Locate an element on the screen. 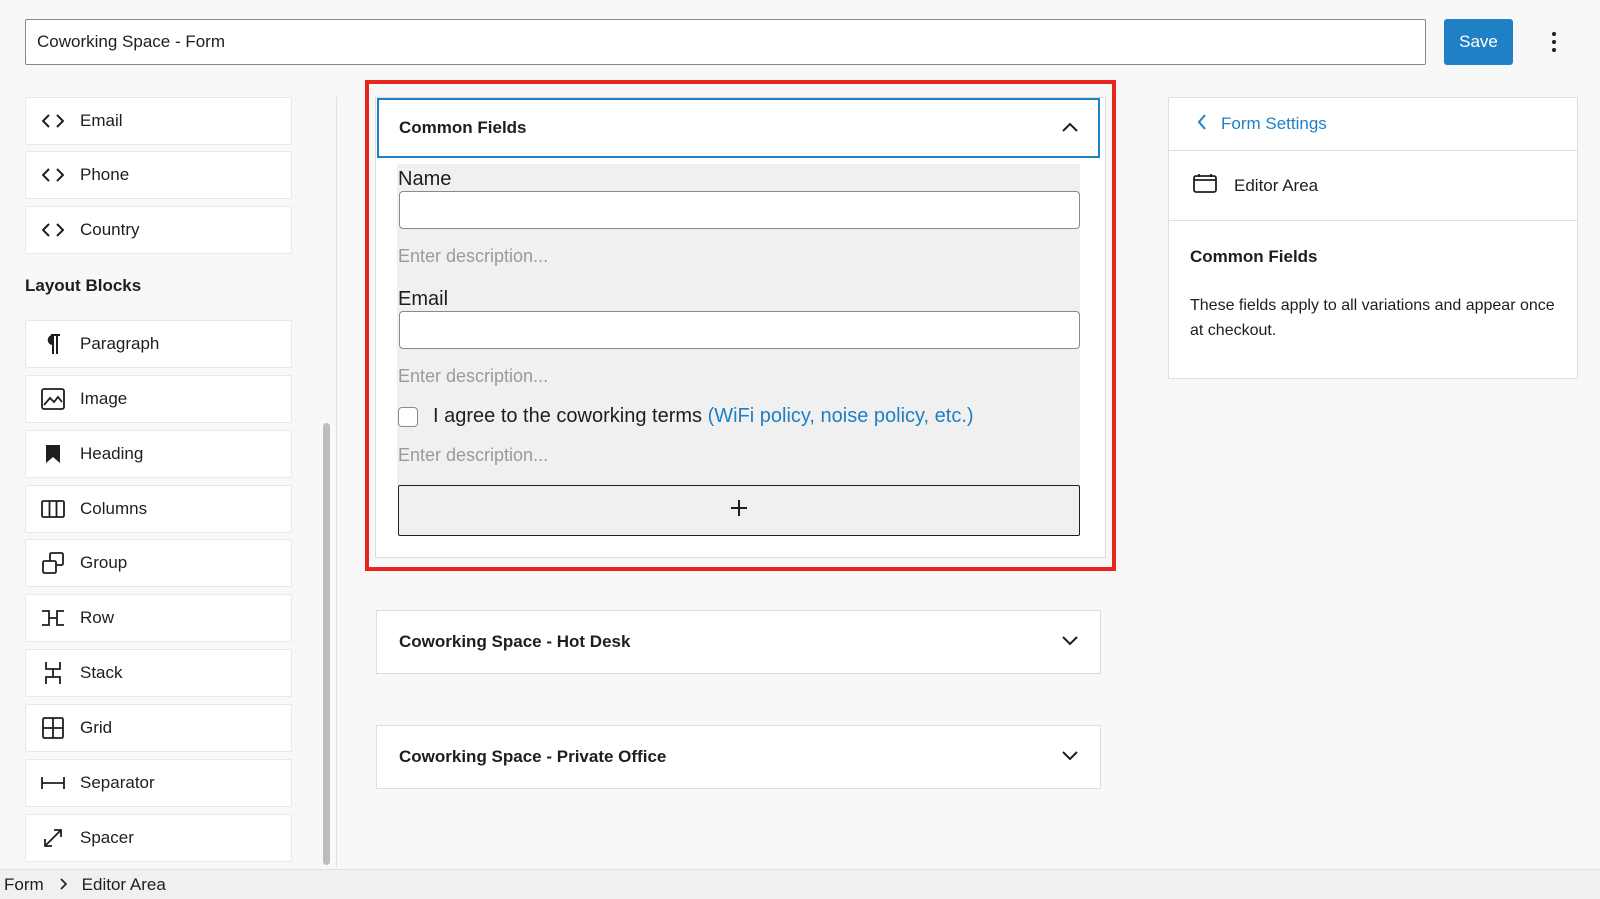 Image resolution: width=1600 pixels, height=899 pixels. stack-icon is located at coordinates (53, 673).